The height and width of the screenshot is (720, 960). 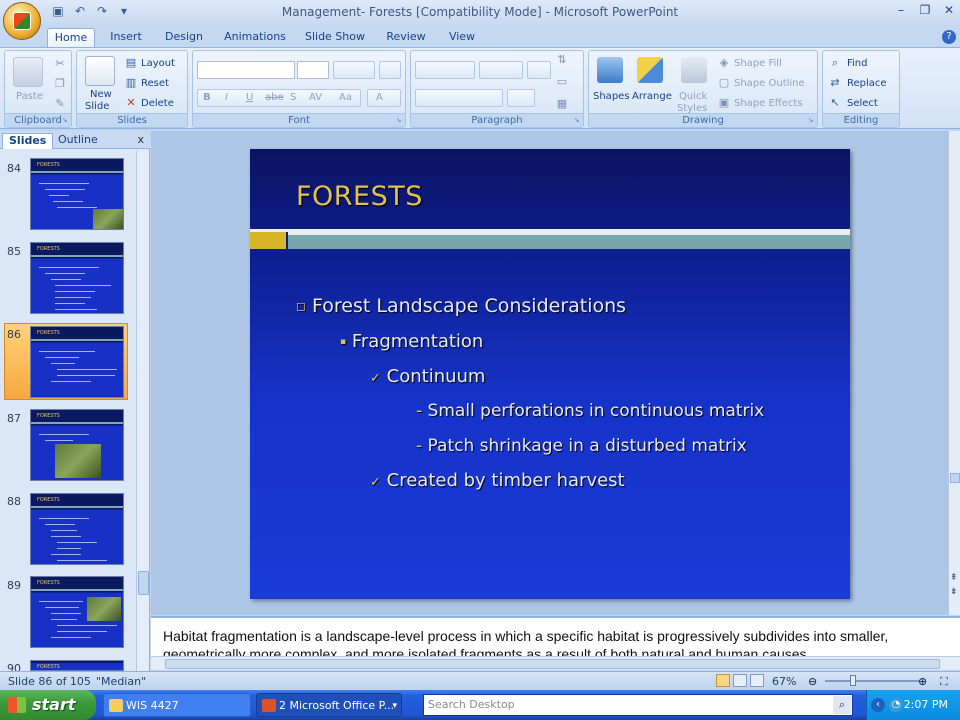 What do you see at coordinates (901, 10) in the screenshot?
I see `minimize-button: –` at bounding box center [901, 10].